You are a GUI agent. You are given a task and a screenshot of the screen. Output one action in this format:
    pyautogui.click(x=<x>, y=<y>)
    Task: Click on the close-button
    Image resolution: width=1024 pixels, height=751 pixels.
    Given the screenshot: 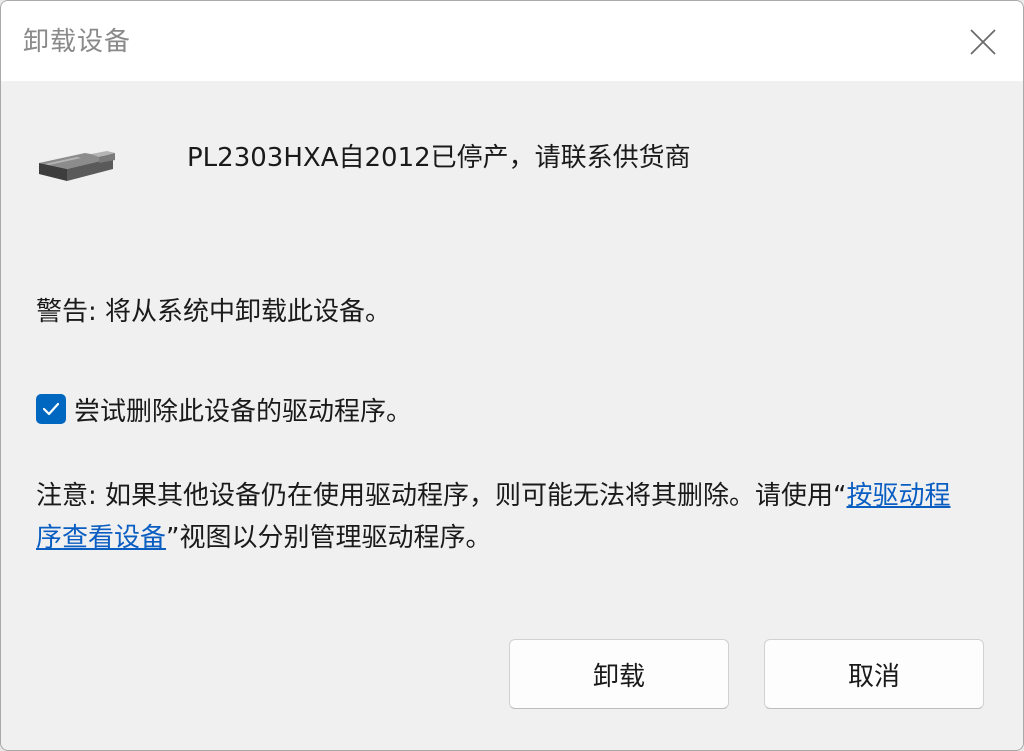 What is the action you would take?
    pyautogui.click(x=983, y=41)
    